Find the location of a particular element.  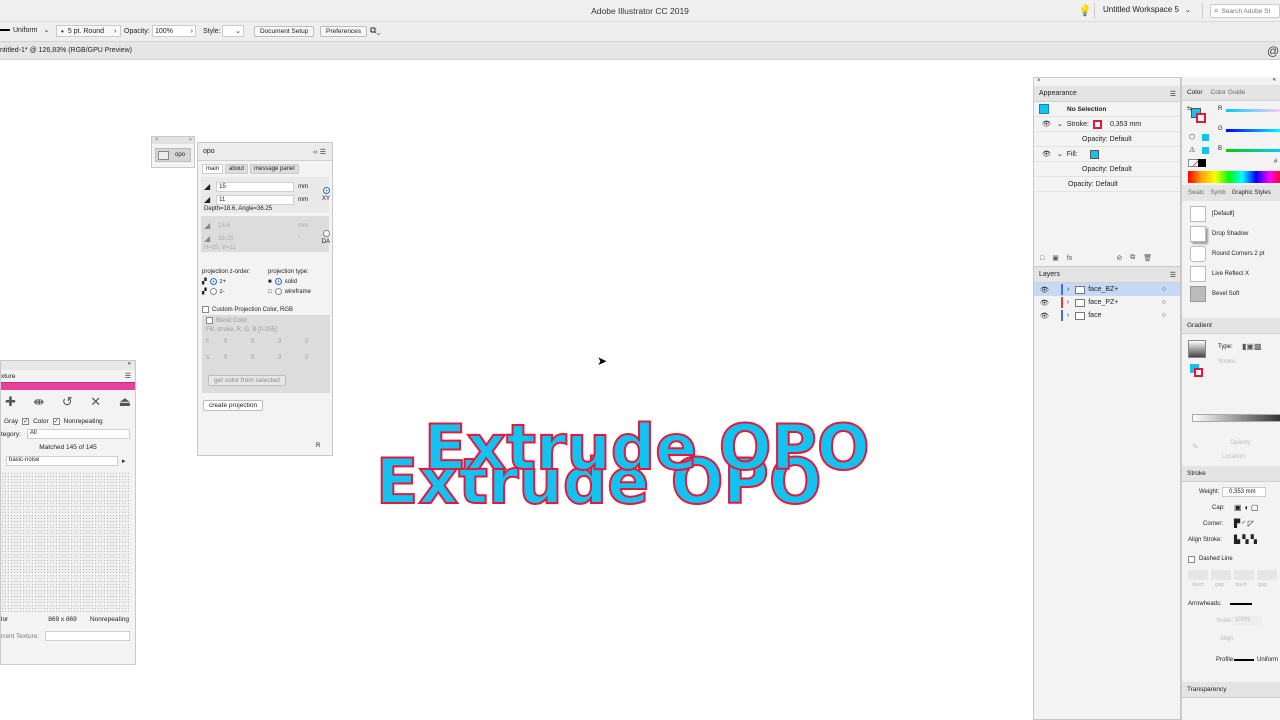

fit-icon: ⇼ is located at coordinates (38, 402).